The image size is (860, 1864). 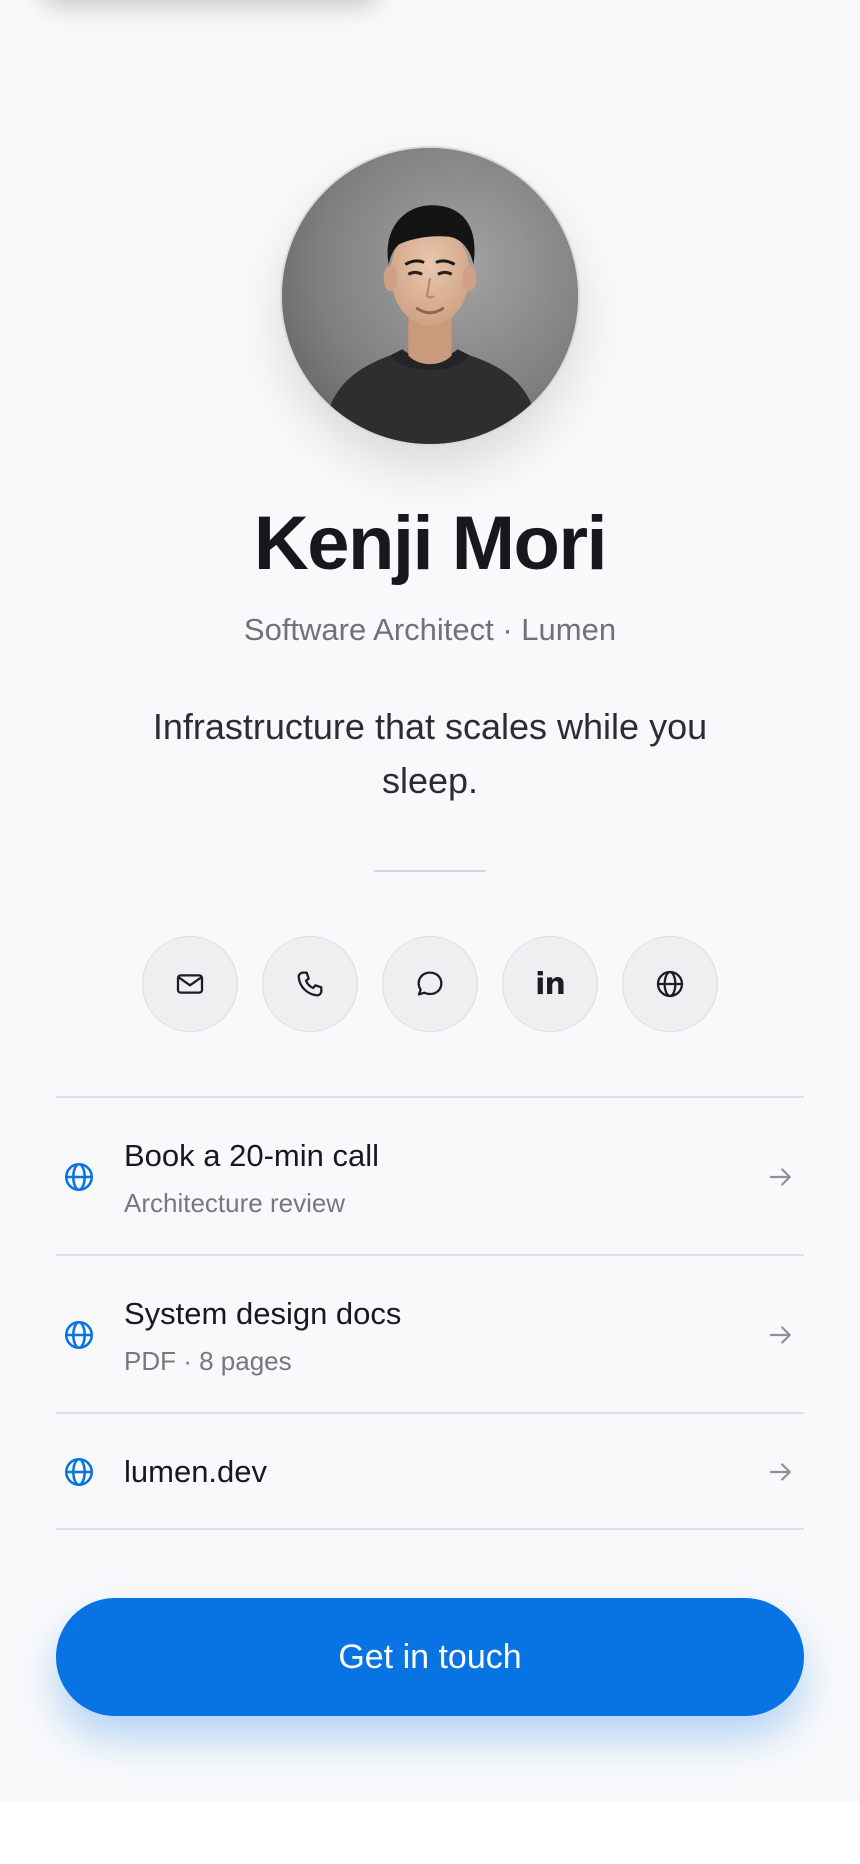 I want to click on social-buttons: in, so click(x=430, y=984).